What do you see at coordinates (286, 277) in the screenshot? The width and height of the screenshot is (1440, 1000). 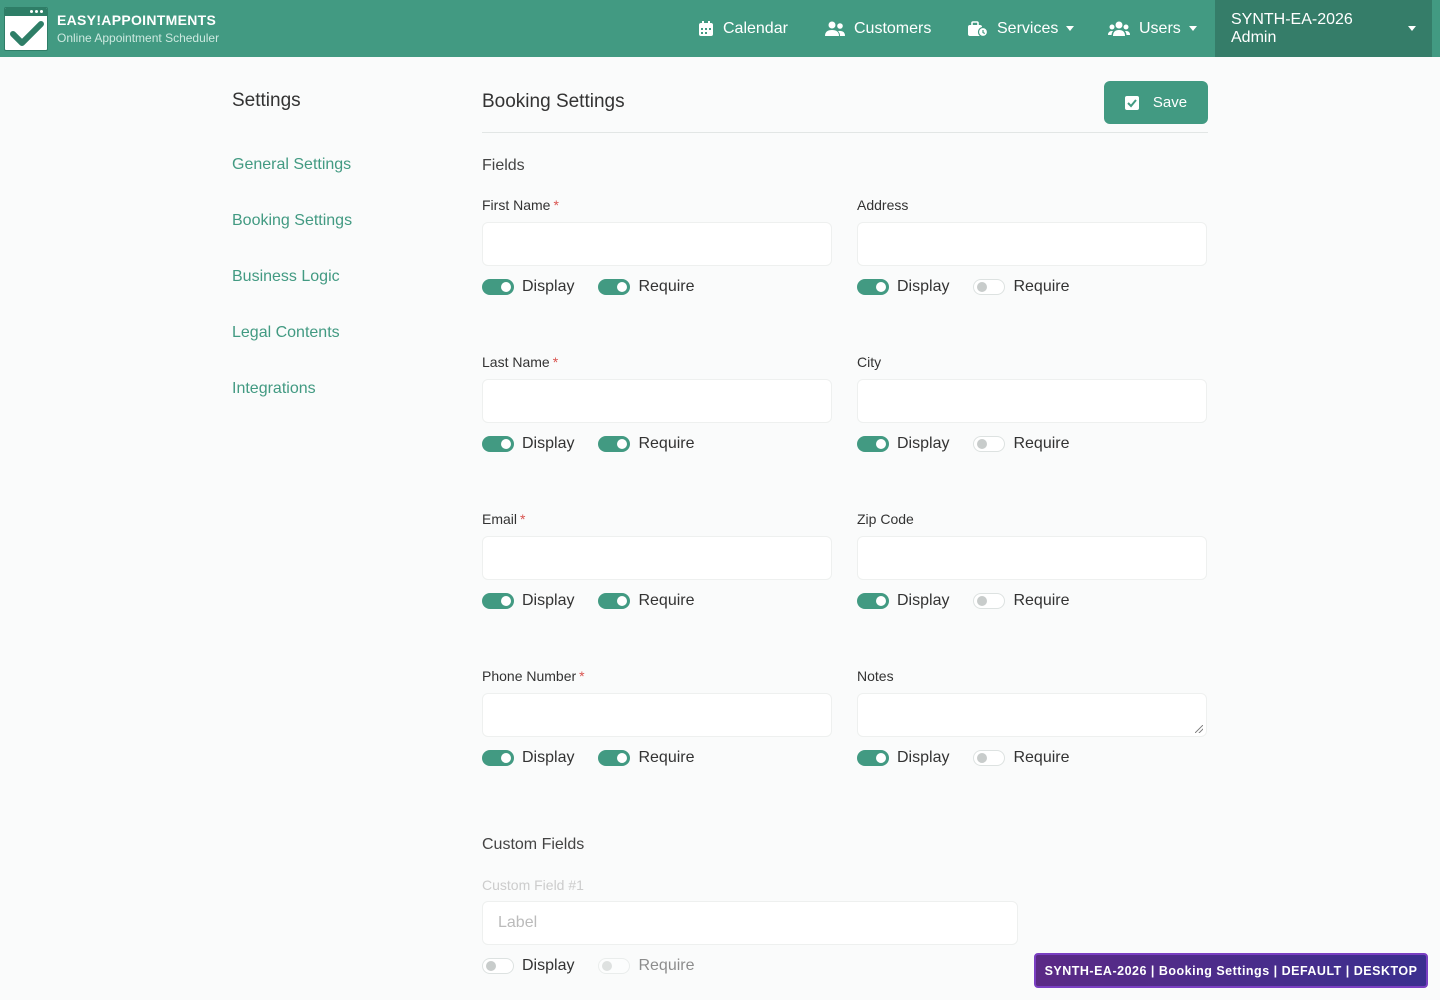 I see `sidebar-item-business-logic: Business Logic` at bounding box center [286, 277].